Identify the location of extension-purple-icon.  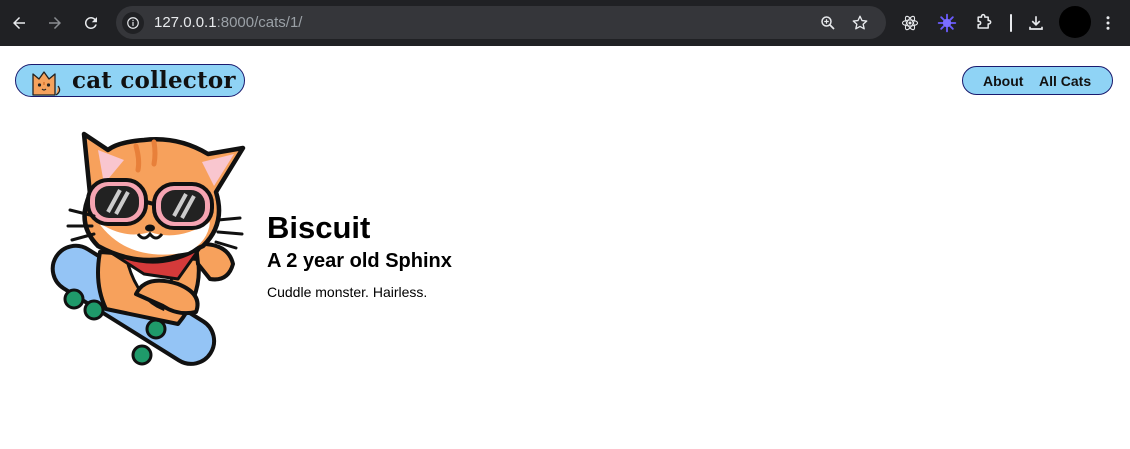
(947, 23).